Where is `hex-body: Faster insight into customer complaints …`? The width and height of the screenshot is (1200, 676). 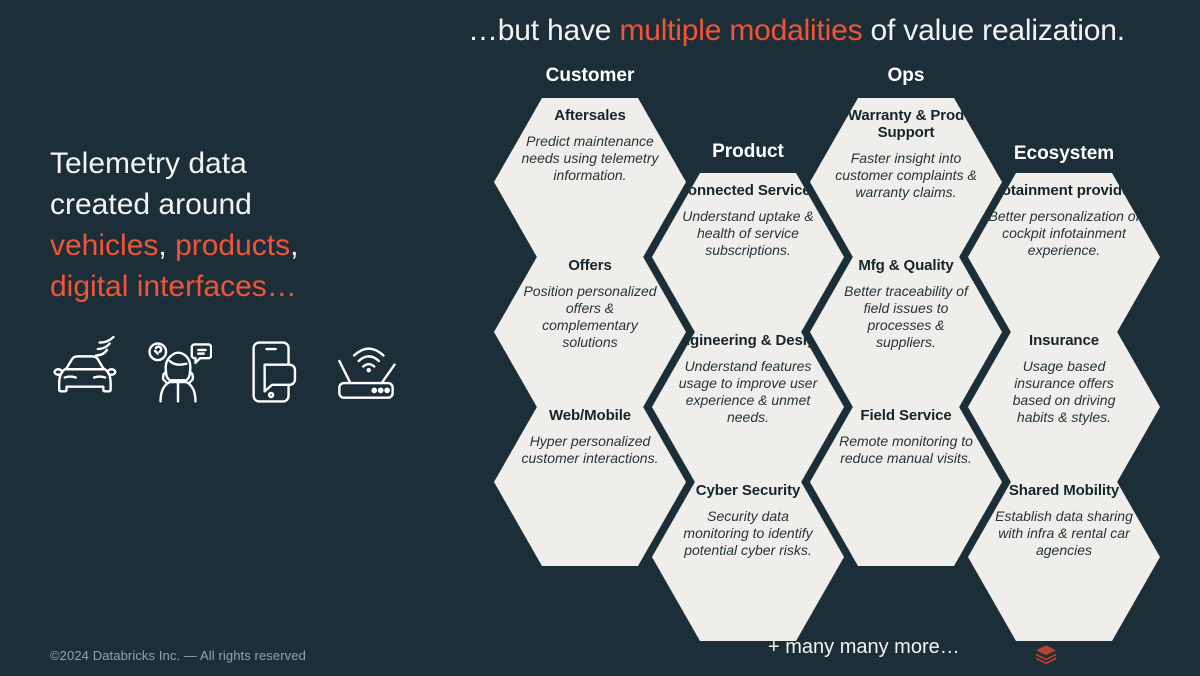 hex-body: Faster insight into customer complaints … is located at coordinates (906, 175).